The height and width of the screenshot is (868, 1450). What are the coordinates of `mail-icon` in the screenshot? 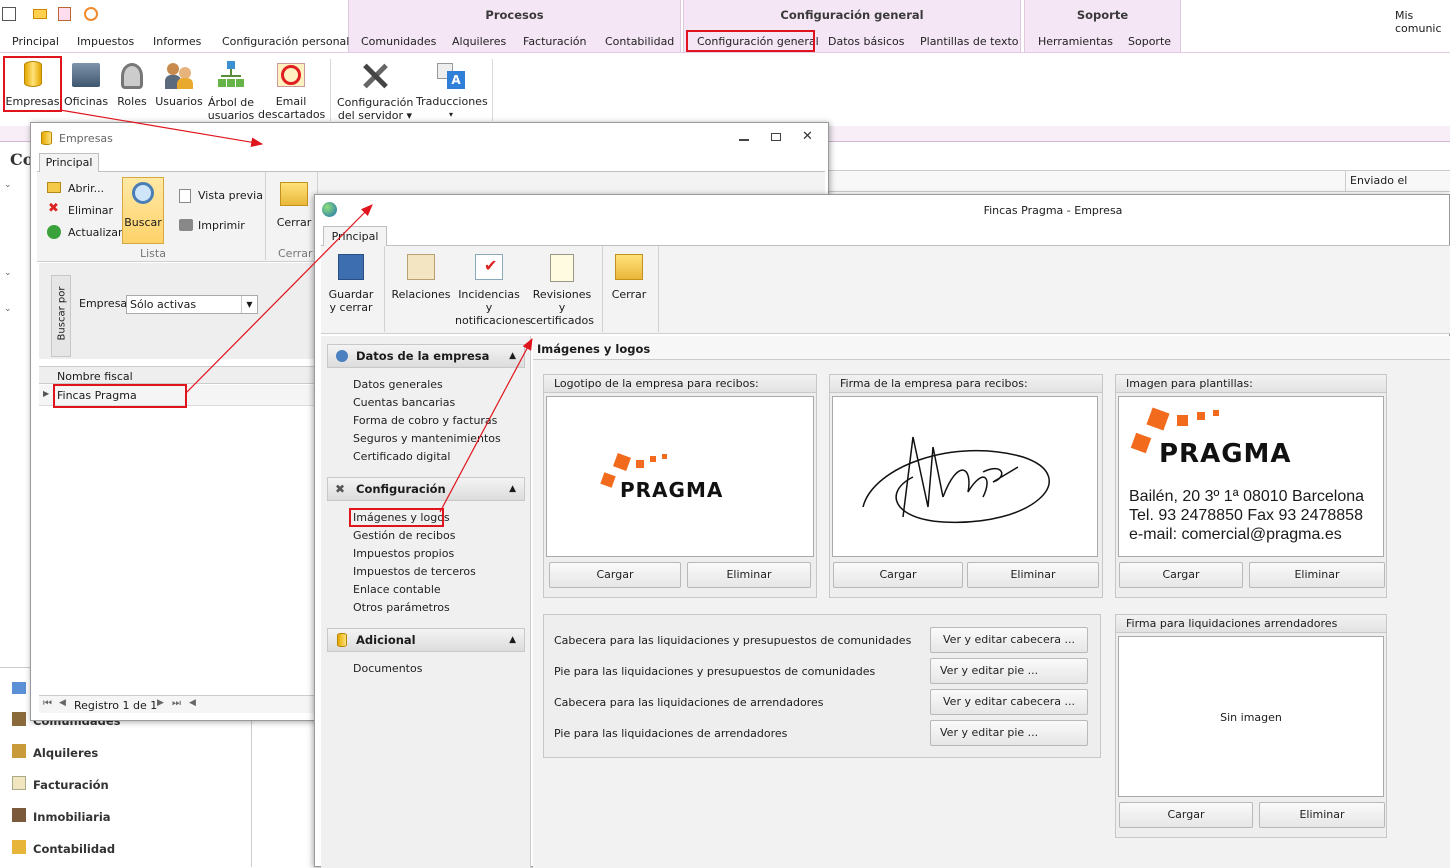 It's located at (40, 14).